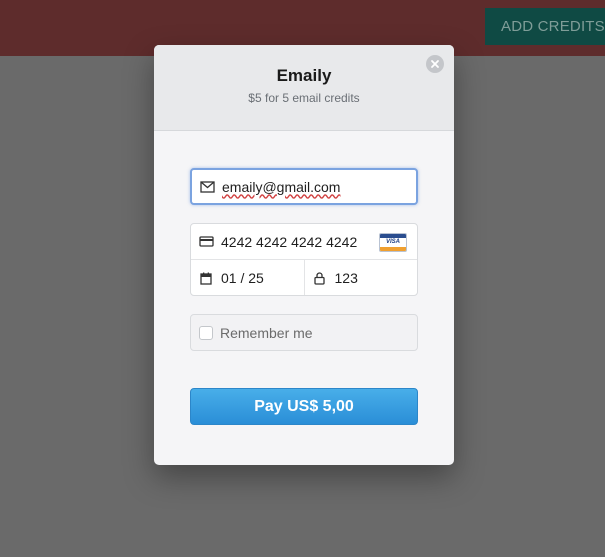 The image size is (605, 557). I want to click on card-number-value: 4242 4242 4242 4242, so click(289, 241).